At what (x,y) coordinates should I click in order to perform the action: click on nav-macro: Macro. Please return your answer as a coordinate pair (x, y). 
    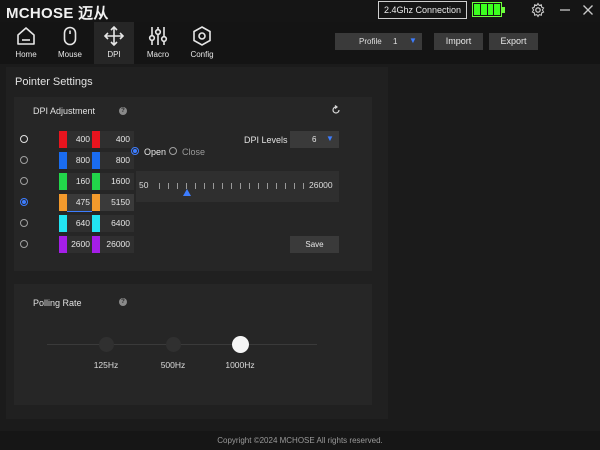
    Looking at the image, I should click on (158, 43).